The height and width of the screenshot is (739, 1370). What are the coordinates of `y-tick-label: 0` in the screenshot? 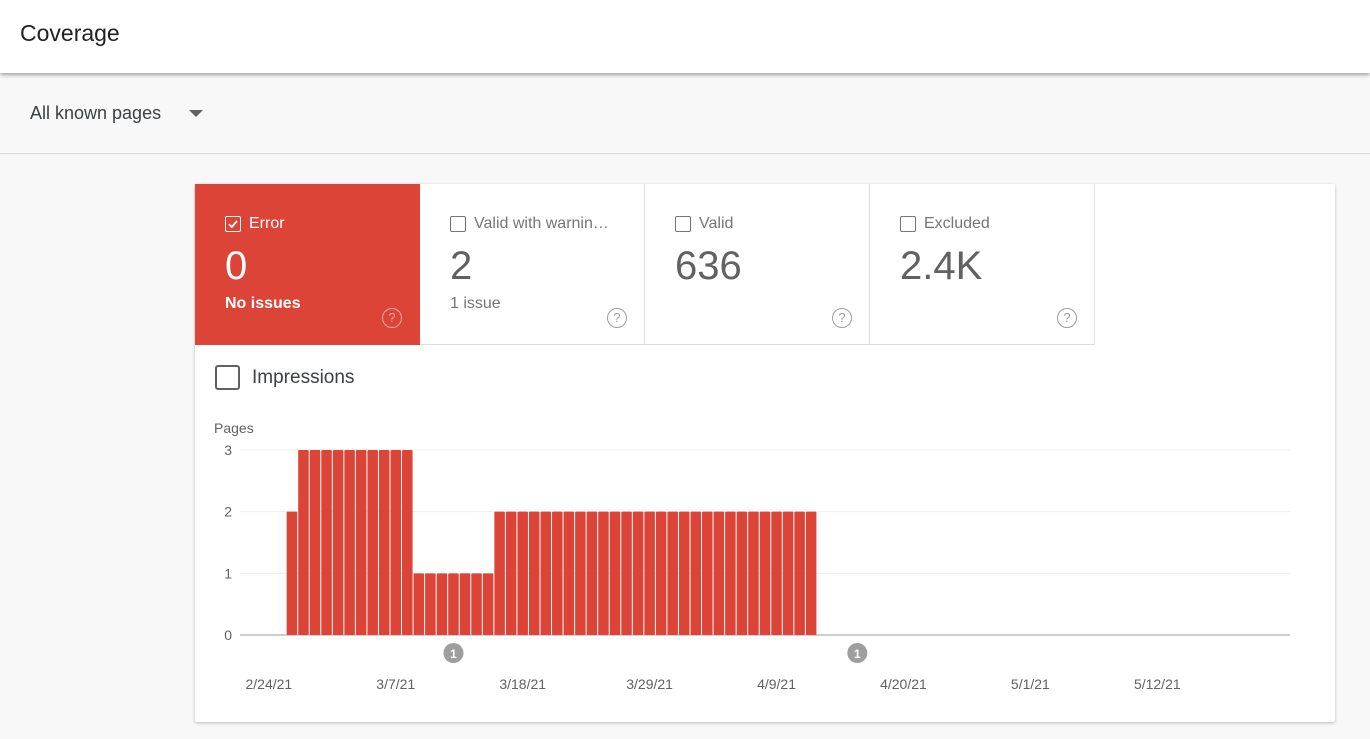 It's located at (228, 635).